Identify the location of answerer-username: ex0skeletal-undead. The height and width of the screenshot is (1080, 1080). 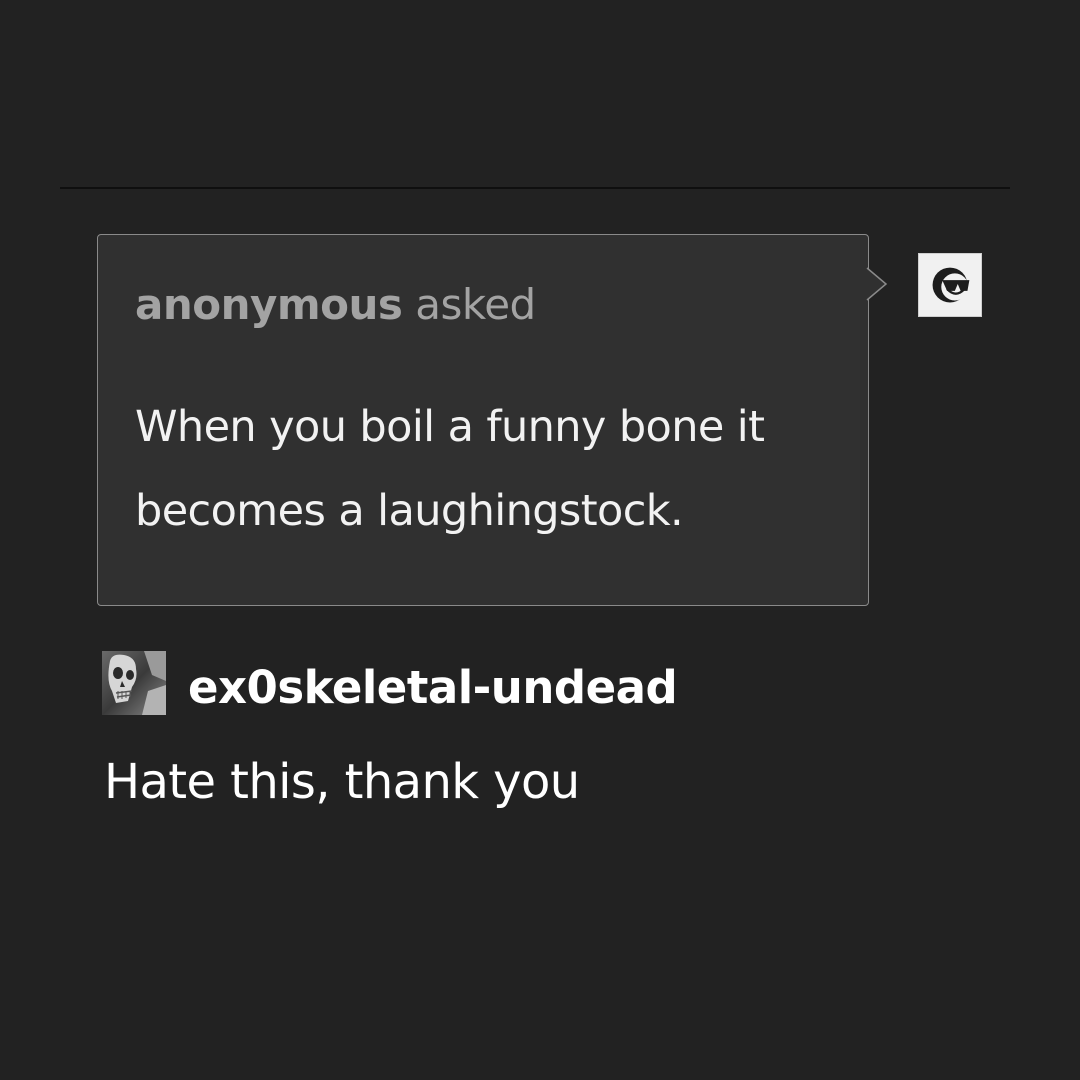
(433, 688).